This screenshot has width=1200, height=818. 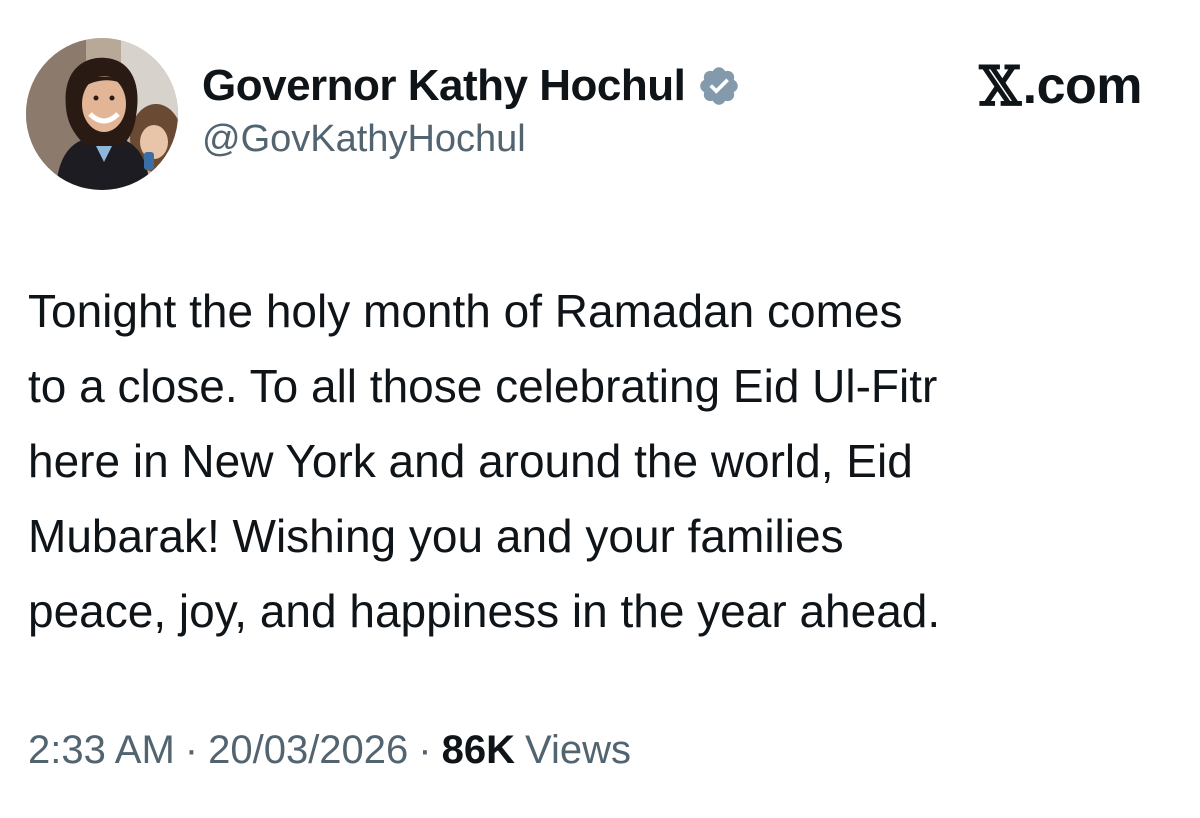 What do you see at coordinates (101, 750) in the screenshot?
I see `tweet-time: 2:33 AM` at bounding box center [101, 750].